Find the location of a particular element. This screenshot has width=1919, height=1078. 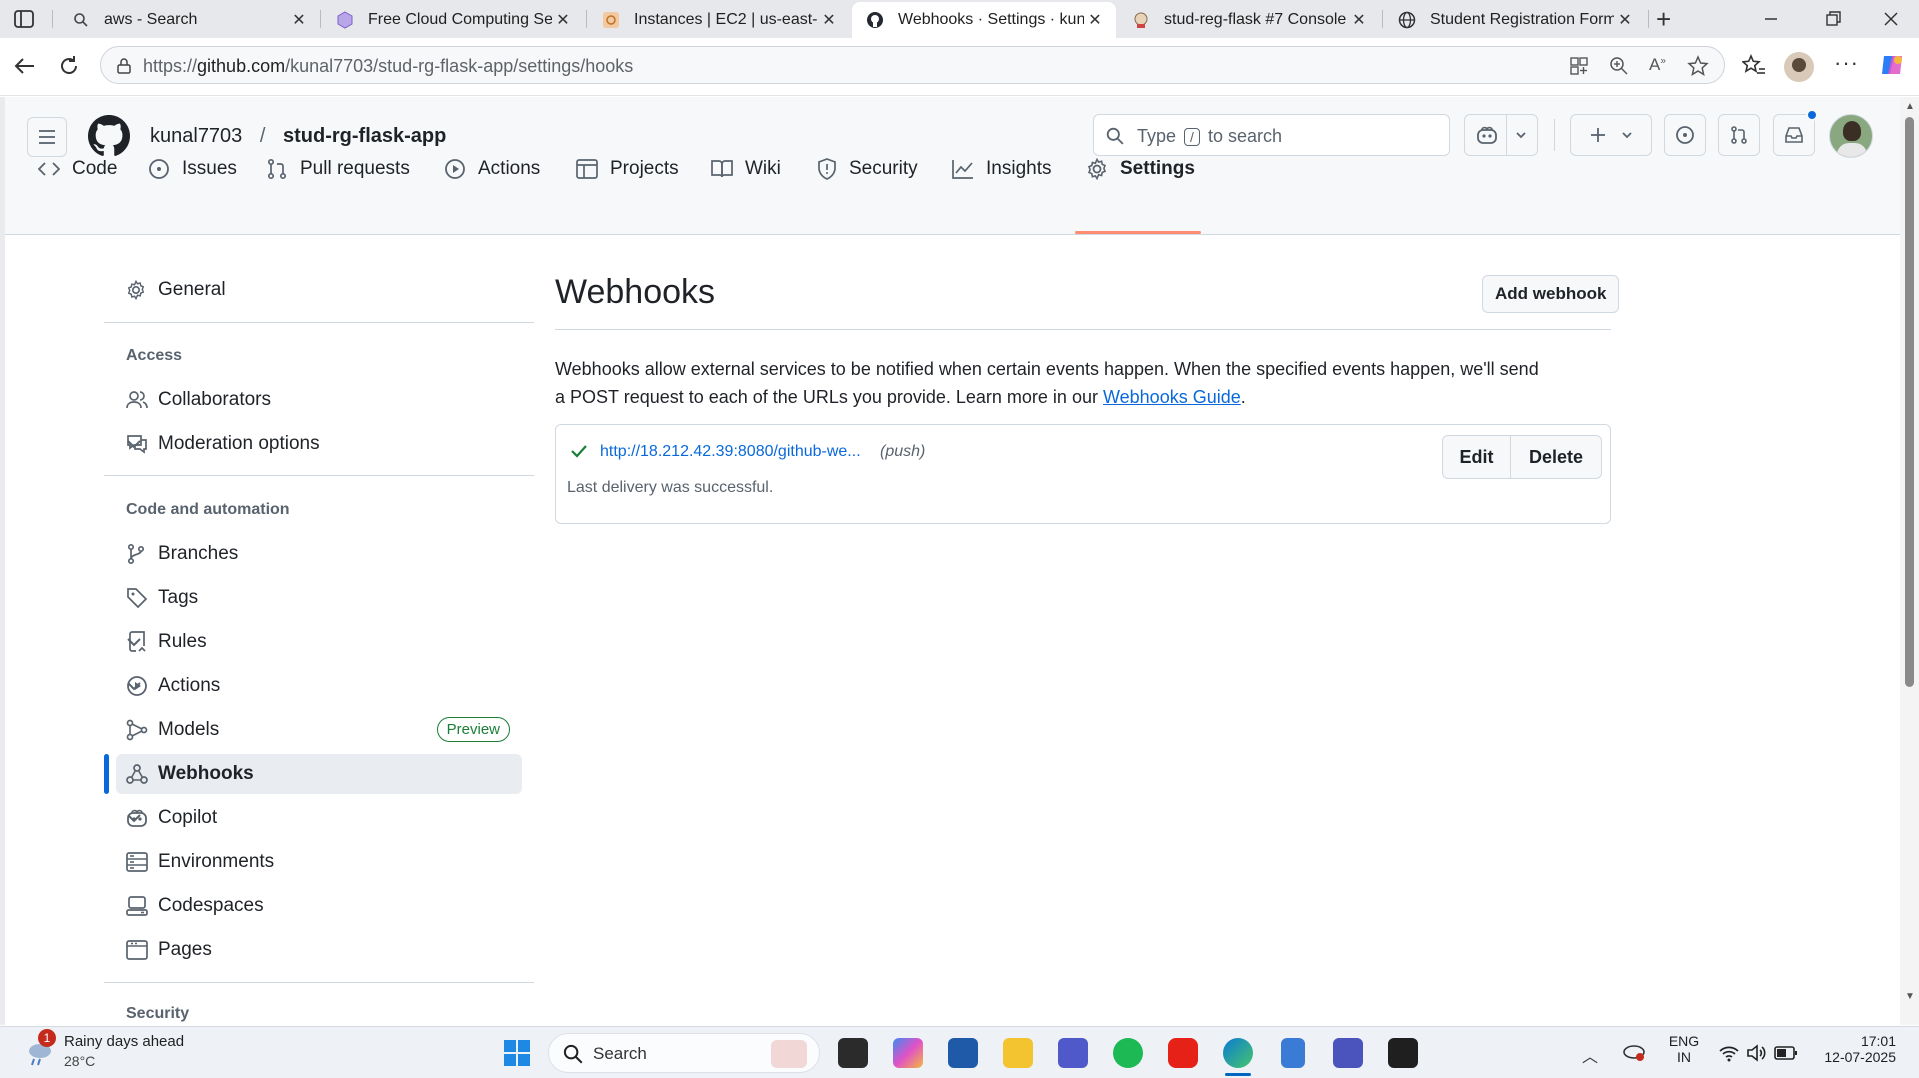

create-new-button is located at coordinates (1611, 135).